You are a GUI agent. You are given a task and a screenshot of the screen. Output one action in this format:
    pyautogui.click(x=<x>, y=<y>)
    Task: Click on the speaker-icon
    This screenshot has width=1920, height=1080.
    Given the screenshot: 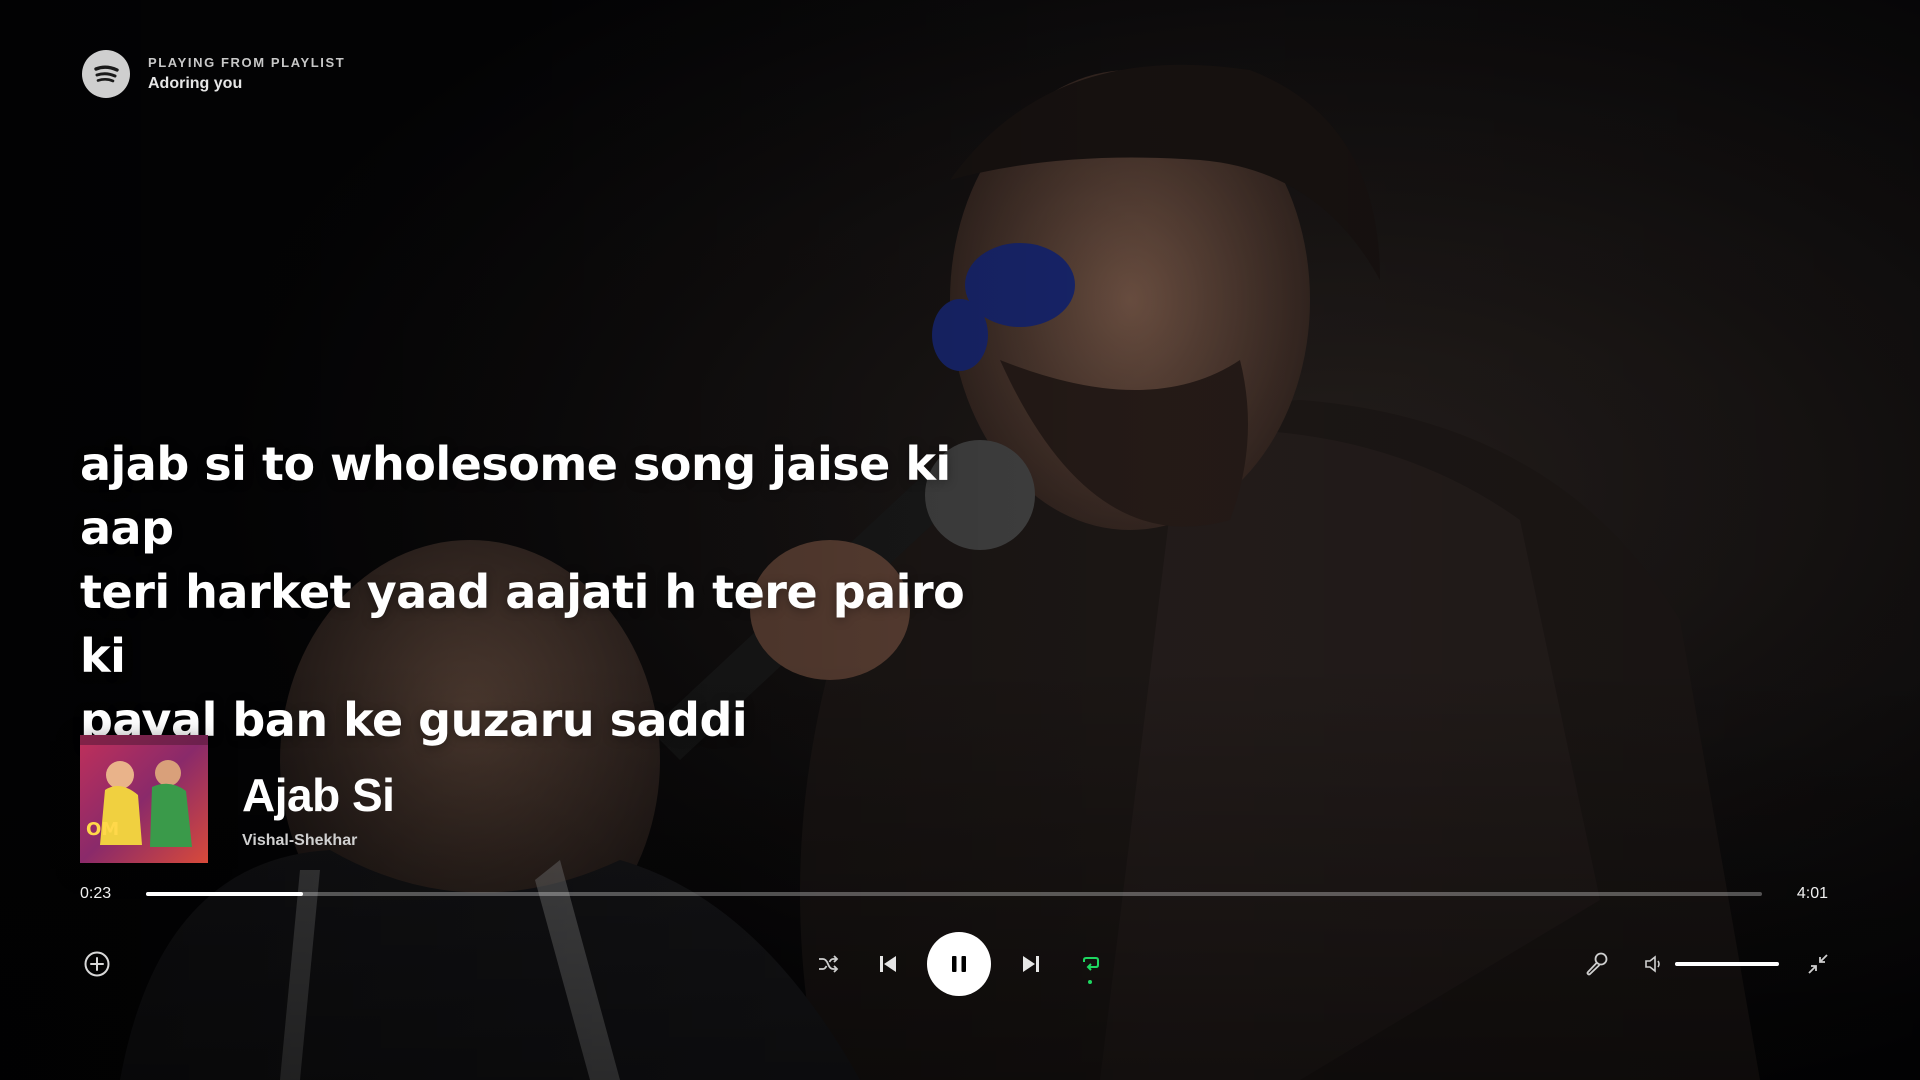 What is the action you would take?
    pyautogui.click(x=1652, y=964)
    